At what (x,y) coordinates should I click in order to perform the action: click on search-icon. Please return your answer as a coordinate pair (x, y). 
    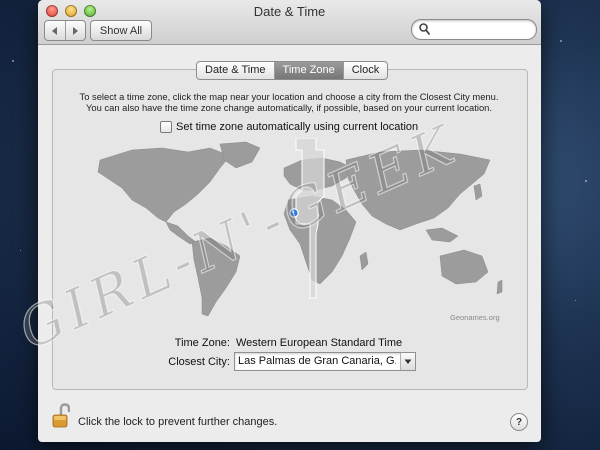
    Looking at the image, I should click on (424, 29).